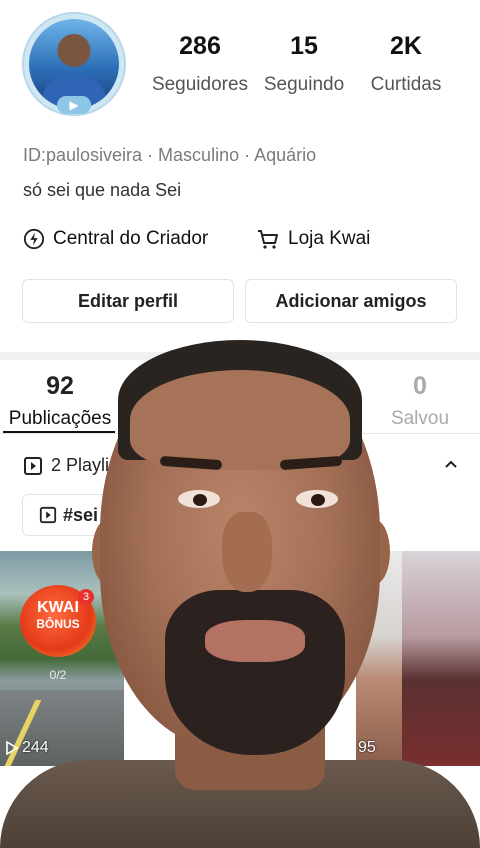 This screenshot has width=480, height=848. I want to click on add-friends-button: Adicionar amigos, so click(351, 301).